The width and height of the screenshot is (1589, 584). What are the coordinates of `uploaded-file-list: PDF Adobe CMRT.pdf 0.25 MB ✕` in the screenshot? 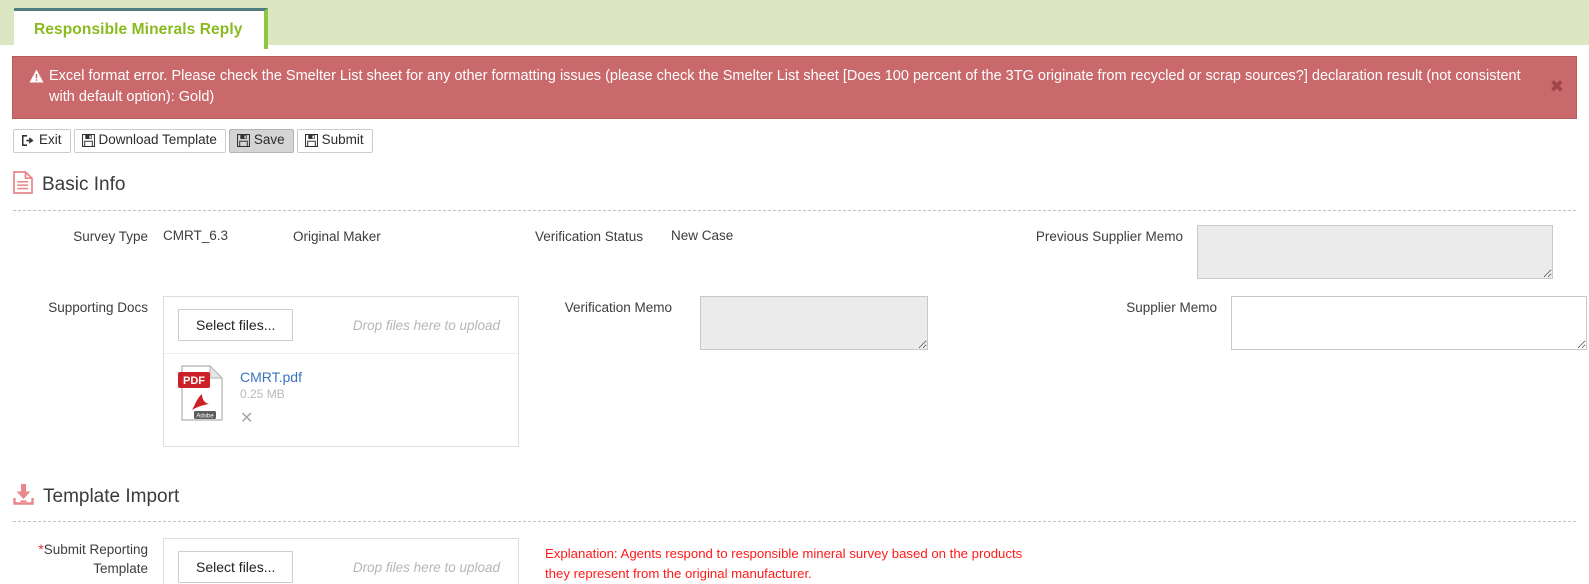 It's located at (341, 400).